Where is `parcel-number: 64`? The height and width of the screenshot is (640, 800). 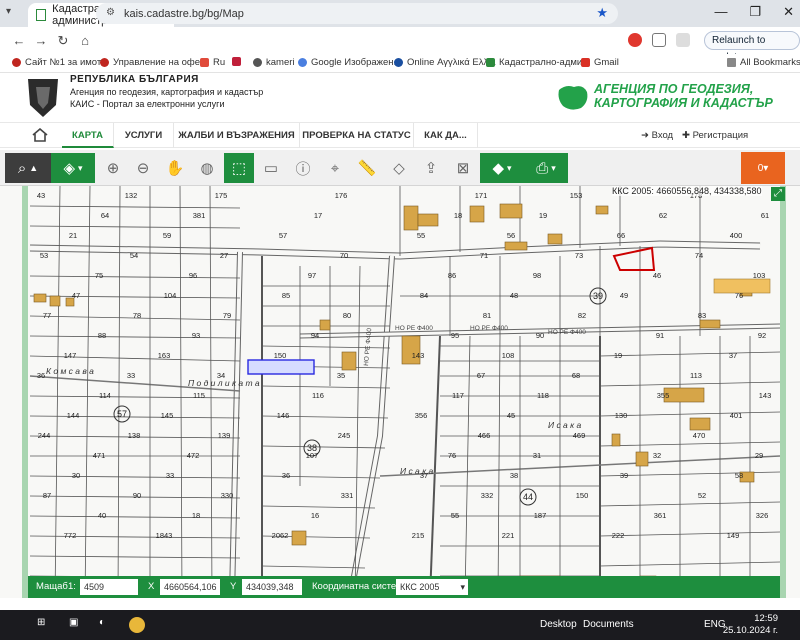 parcel-number: 64 is located at coordinates (105, 215).